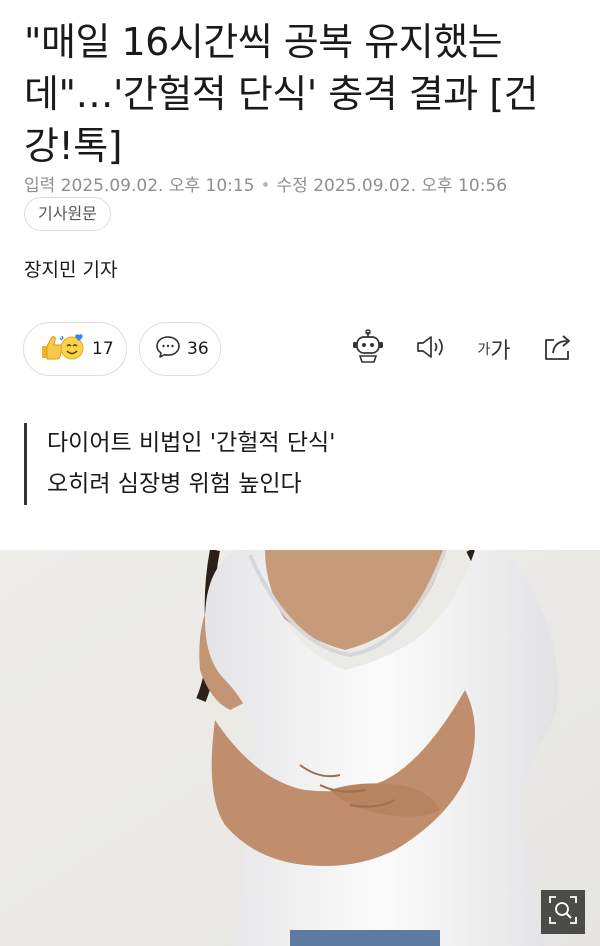  I want to click on reporter-name: 장지민 기자, so click(70, 268).